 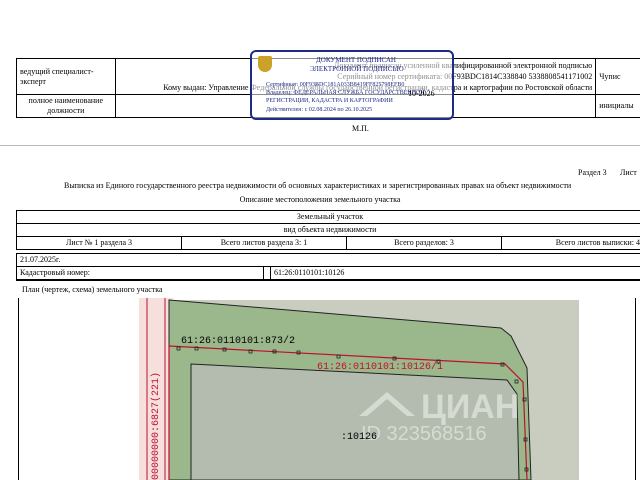 I want to click on sheet-label: Лист, so click(x=628, y=172).